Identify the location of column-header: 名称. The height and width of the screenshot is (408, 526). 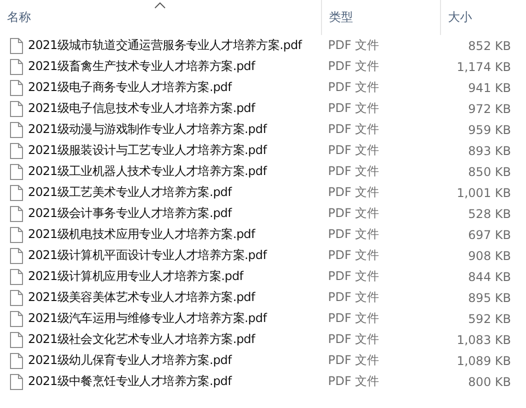
(160, 17).